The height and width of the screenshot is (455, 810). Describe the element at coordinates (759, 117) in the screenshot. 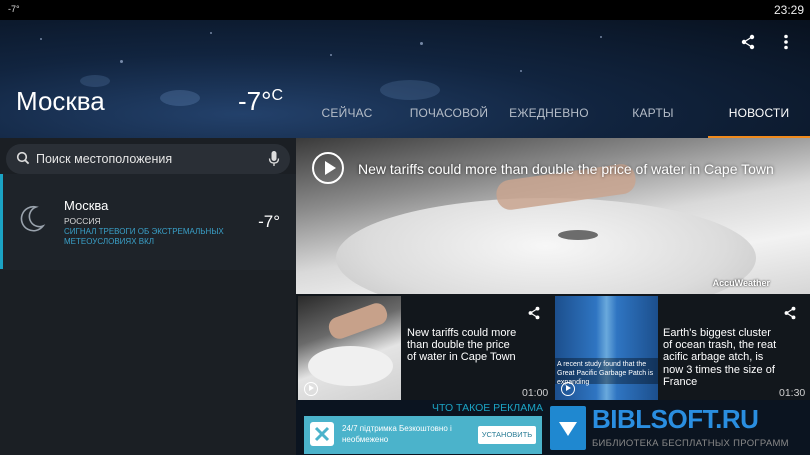

I see `tab-news: НОВОСТИ` at that location.